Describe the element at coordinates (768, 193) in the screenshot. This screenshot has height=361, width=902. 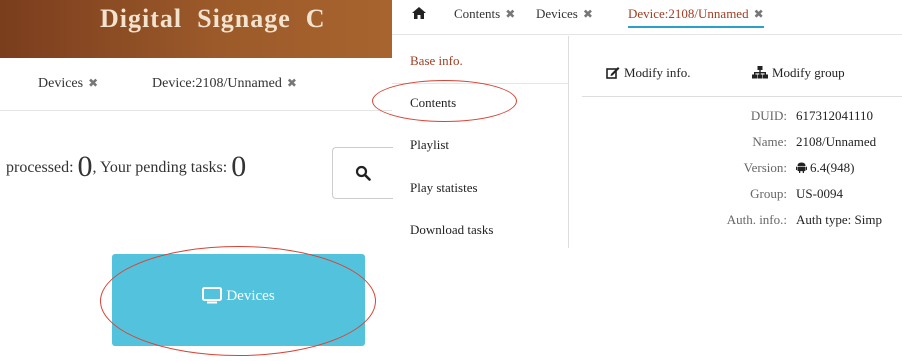
I see `group-label: Group:` at that location.